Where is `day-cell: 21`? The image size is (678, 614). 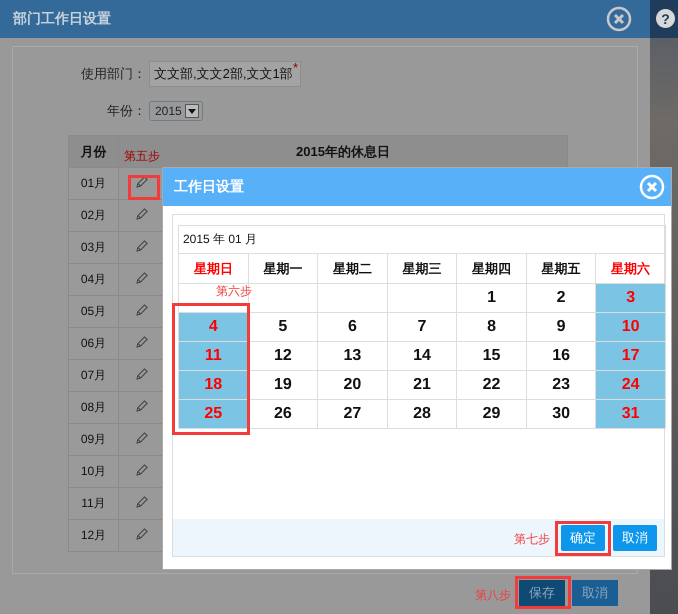 day-cell: 21 is located at coordinates (422, 385).